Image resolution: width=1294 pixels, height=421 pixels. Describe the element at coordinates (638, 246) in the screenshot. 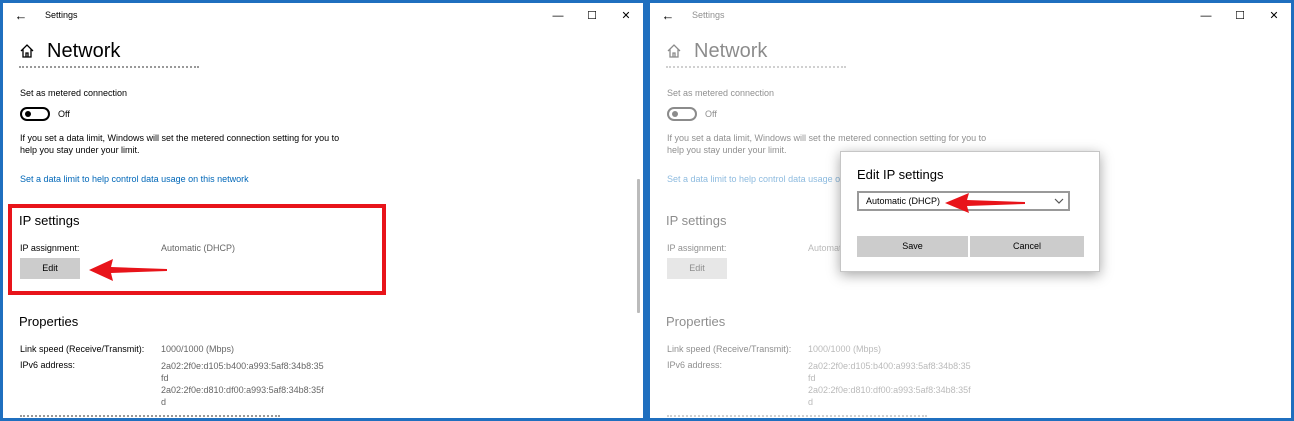

I see `scrollbar` at that location.